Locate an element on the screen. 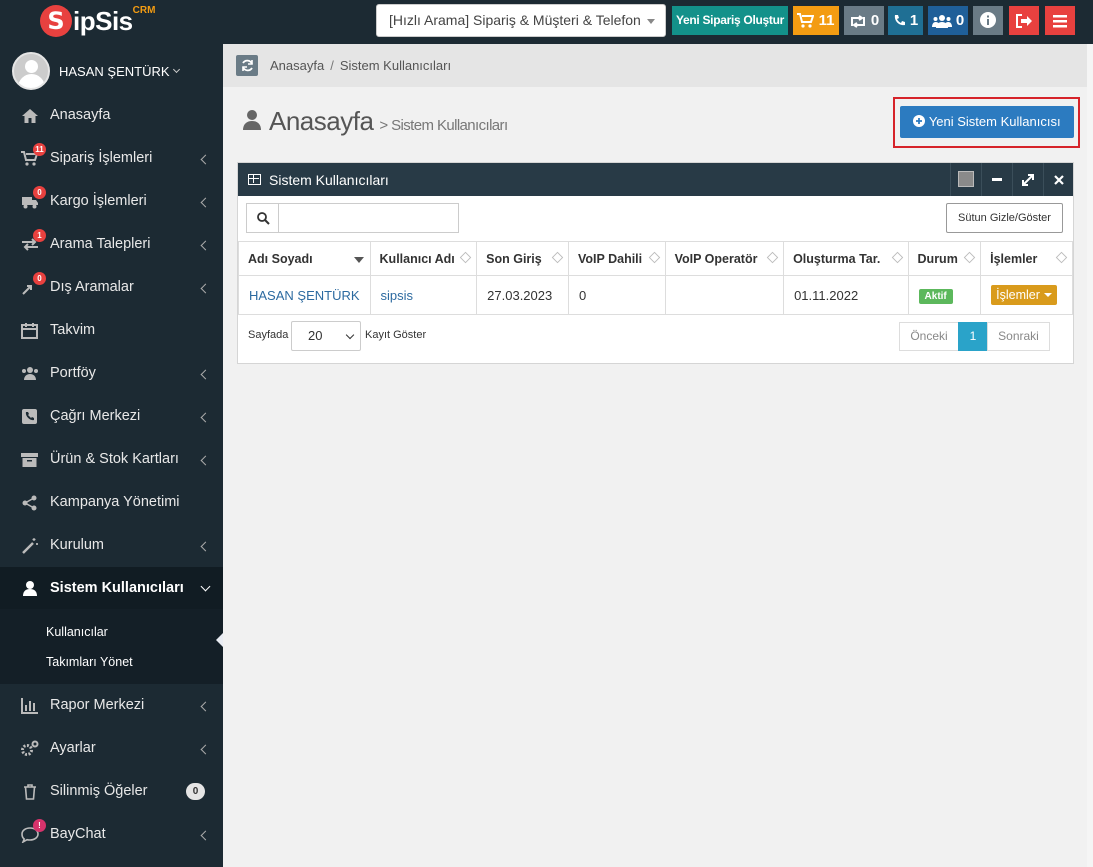 The height and width of the screenshot is (867, 1093). column-header-islemler: İşlemler is located at coordinates (1026, 258).